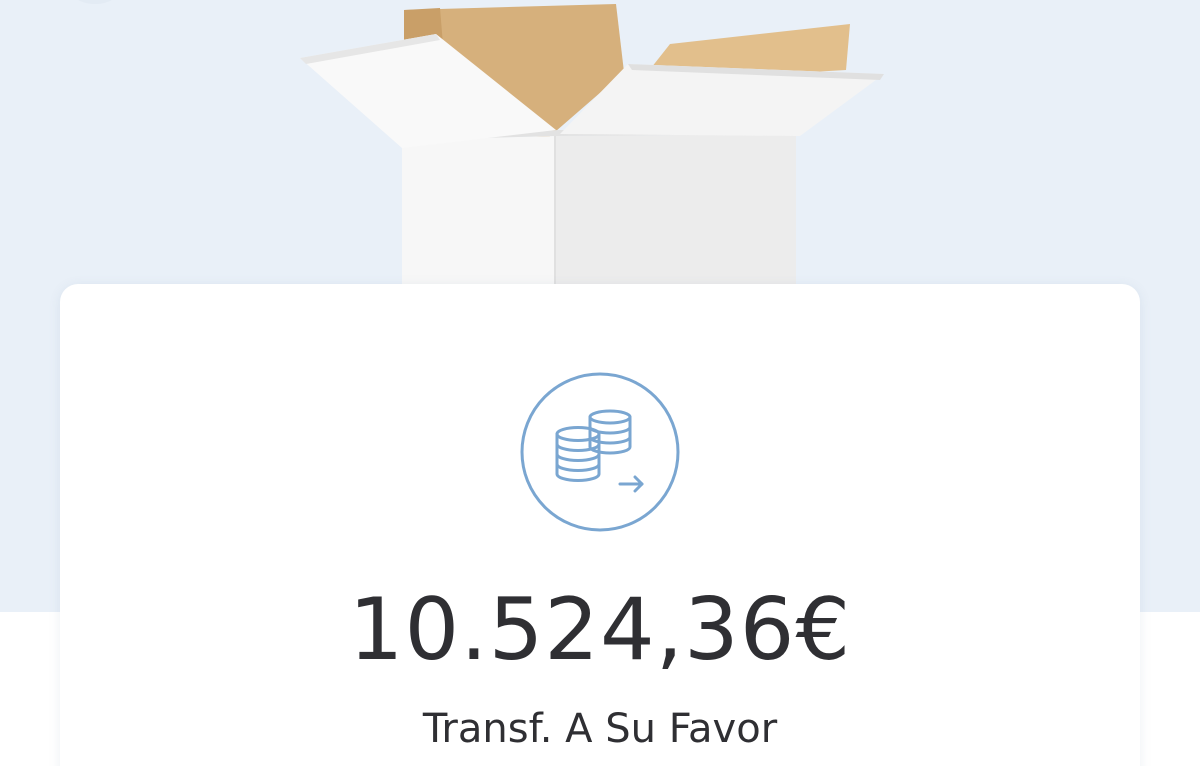 This screenshot has width=1200, height=766. What do you see at coordinates (600, 630) in the screenshot?
I see `movement-amount: 10.524,36€` at bounding box center [600, 630].